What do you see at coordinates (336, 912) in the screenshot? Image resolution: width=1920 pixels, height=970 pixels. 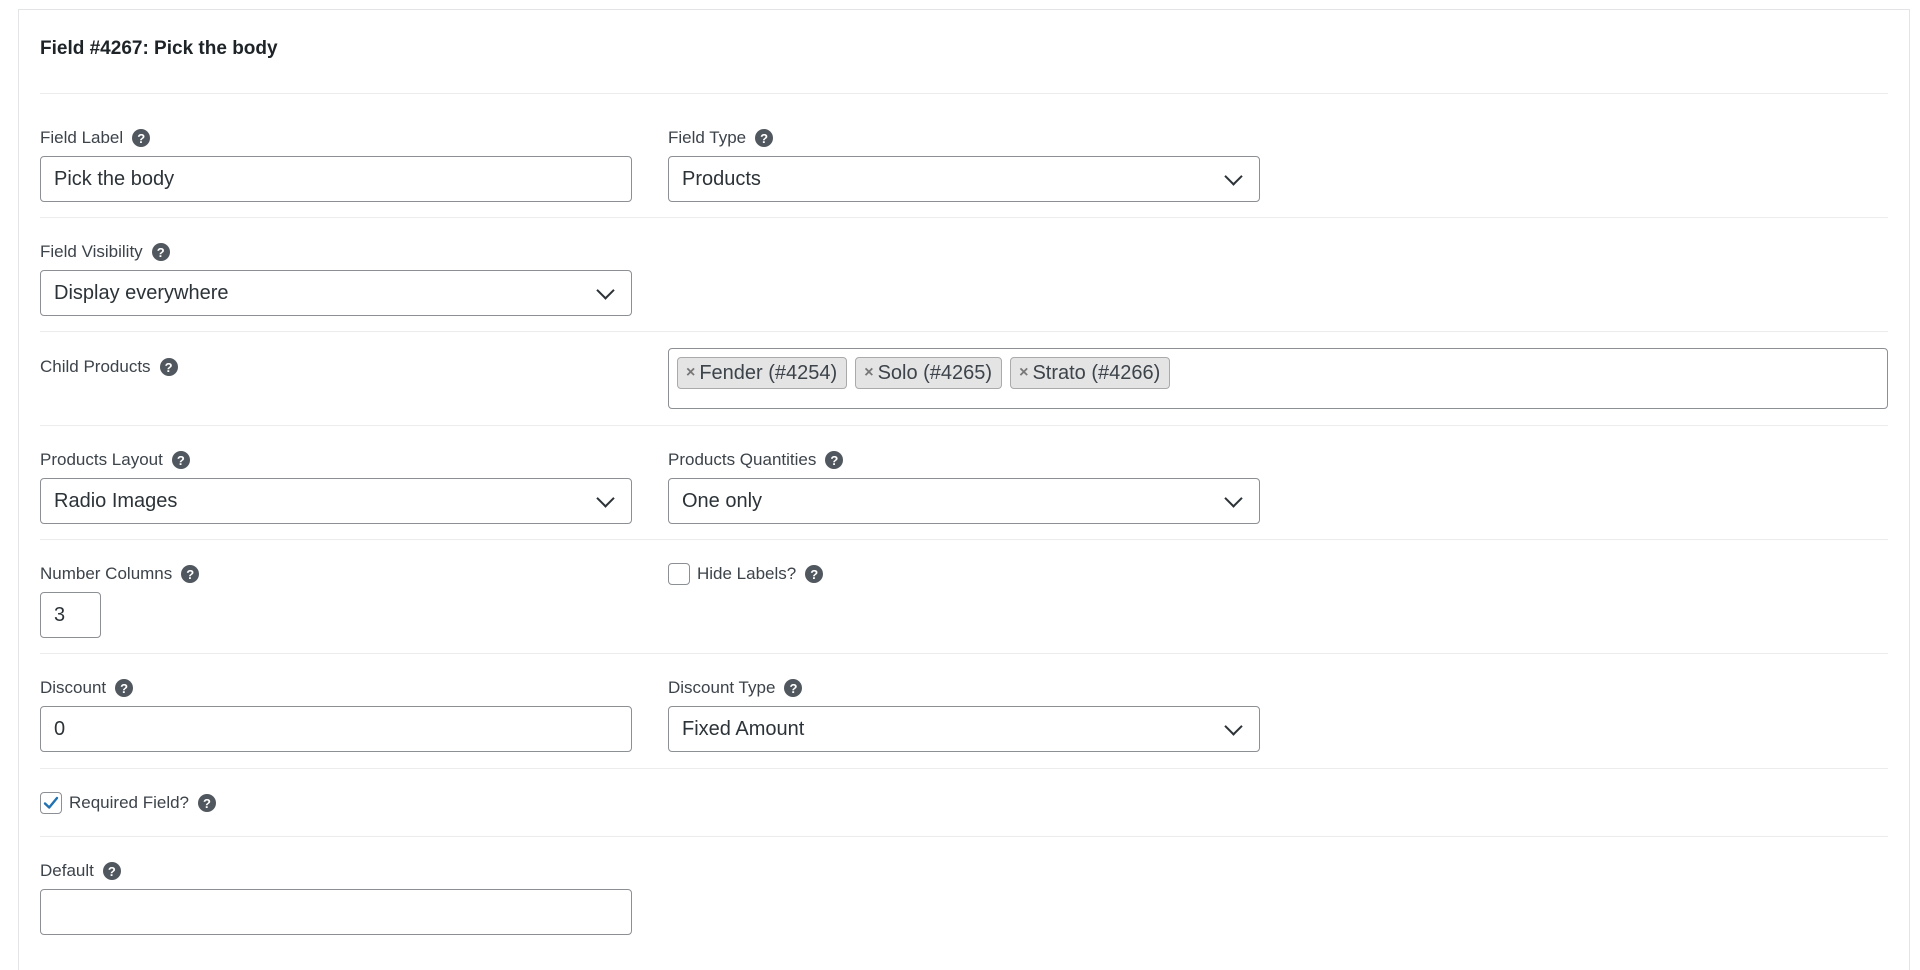 I see `default-input` at bounding box center [336, 912].